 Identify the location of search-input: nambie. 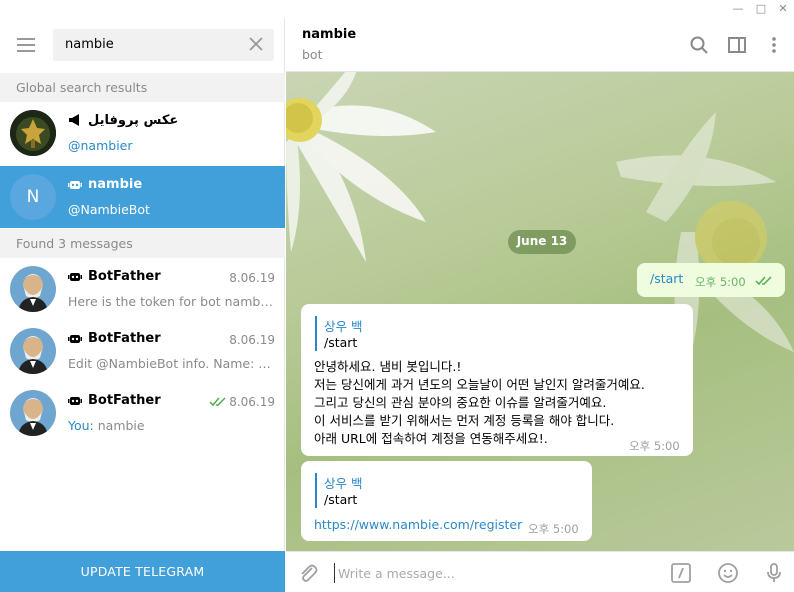
(89, 44).